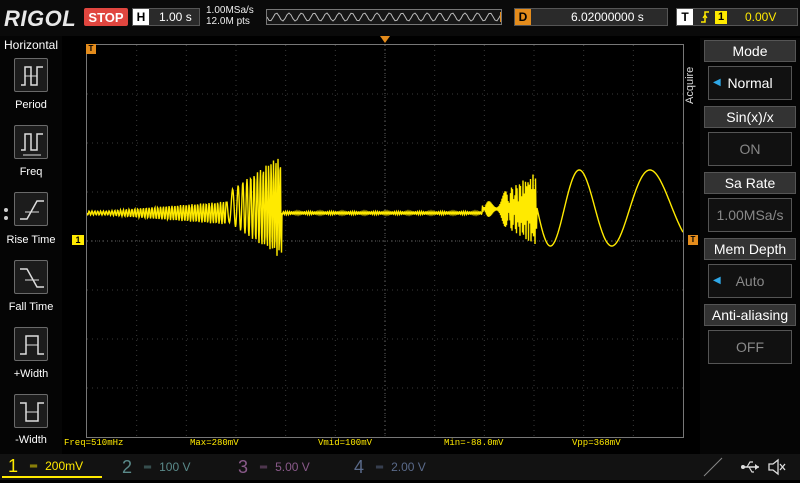  What do you see at coordinates (141, 17) in the screenshot?
I see `horizontal-tag: H` at bounding box center [141, 17].